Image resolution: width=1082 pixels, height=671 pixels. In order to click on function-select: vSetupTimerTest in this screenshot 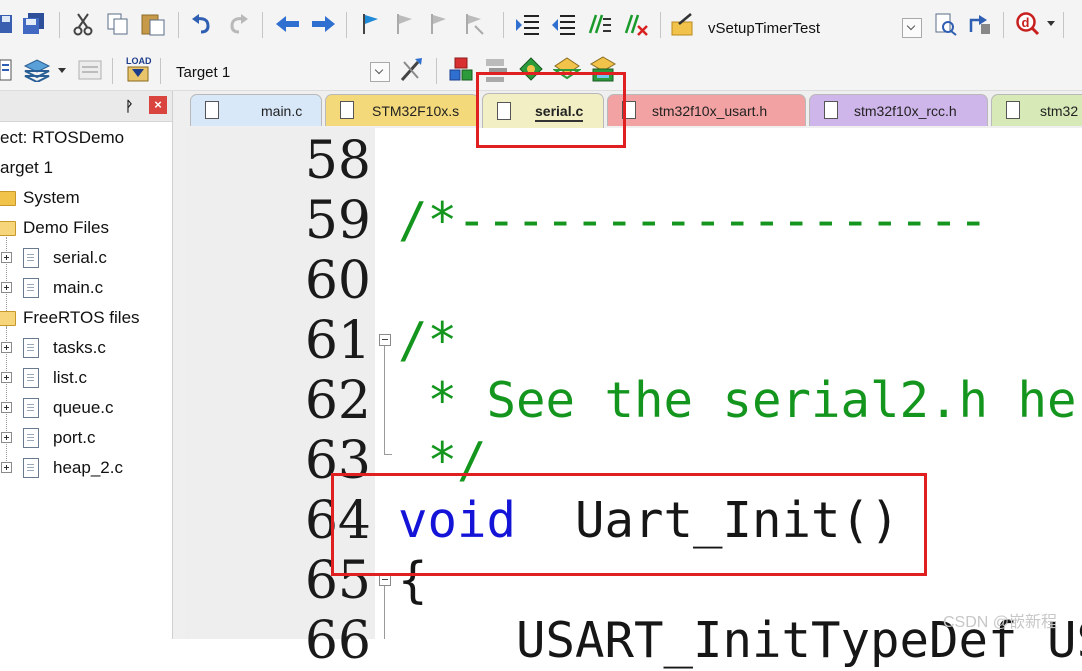, I will do `click(812, 27)`.